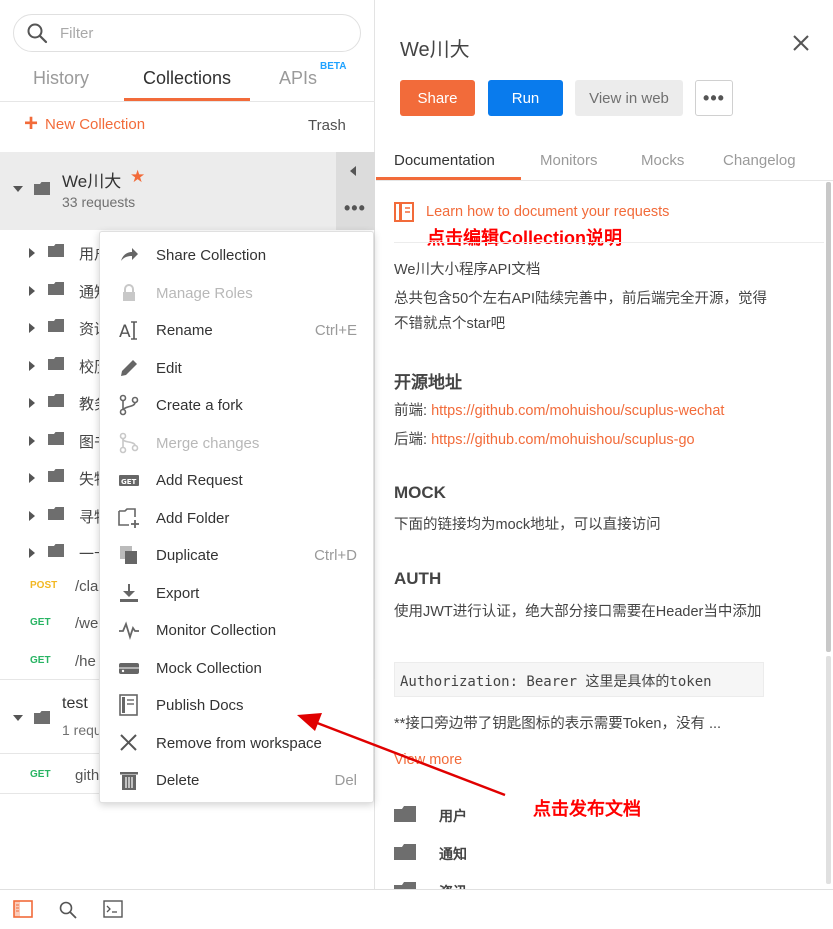  I want to click on menu-item-label: Create a fork, so click(199, 405).